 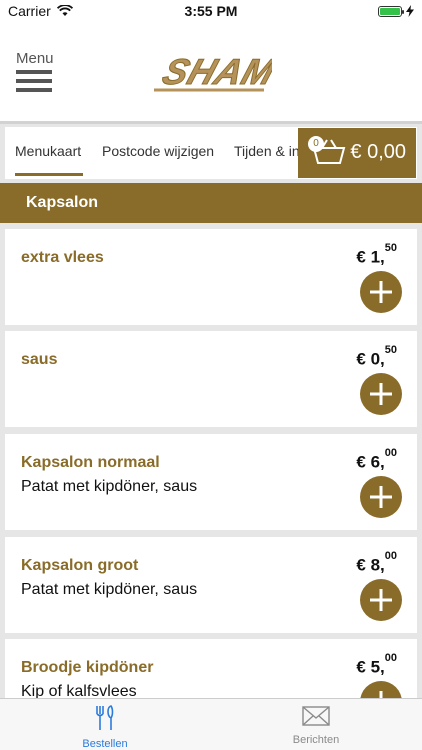 I want to click on cart-button: 0 € 0,00, so click(x=357, y=153).